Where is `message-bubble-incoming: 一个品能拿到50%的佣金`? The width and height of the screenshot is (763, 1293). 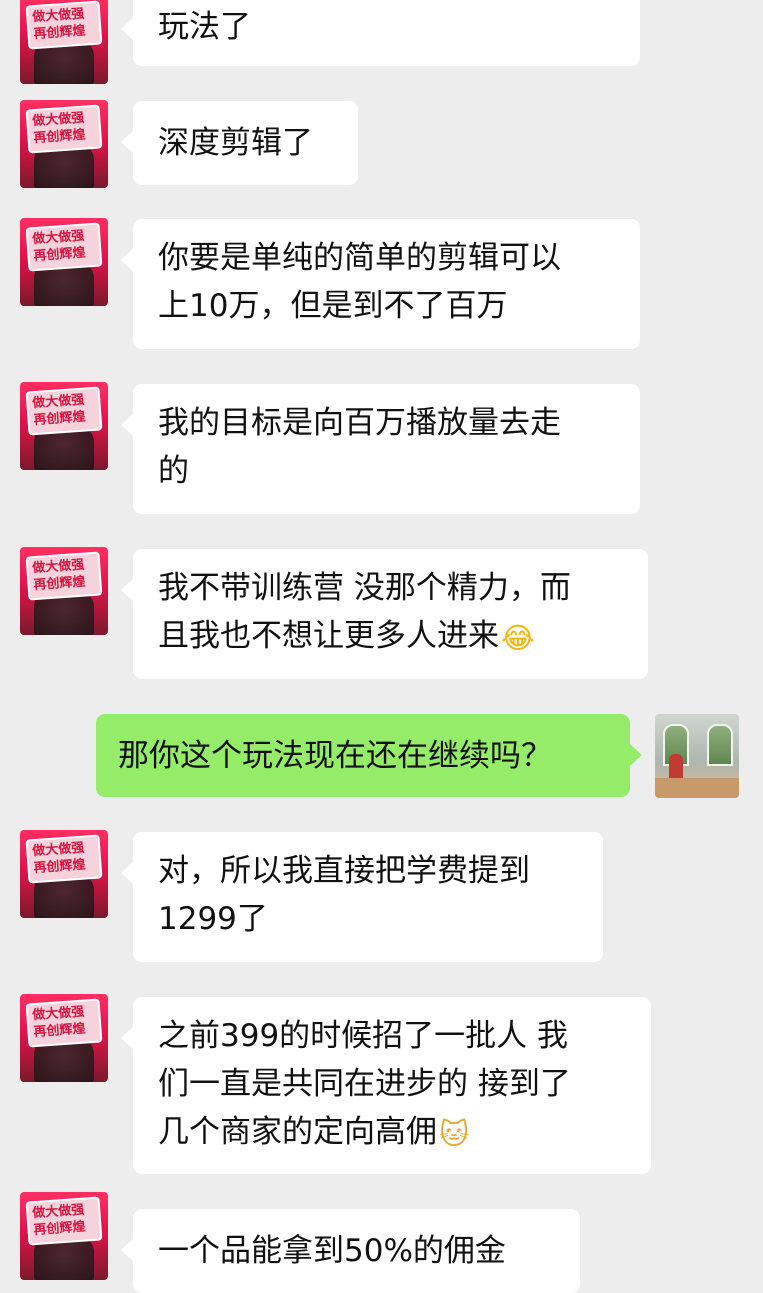
message-bubble-incoming: 一个品能拿到50%的佣金 is located at coordinates (350, 1251).